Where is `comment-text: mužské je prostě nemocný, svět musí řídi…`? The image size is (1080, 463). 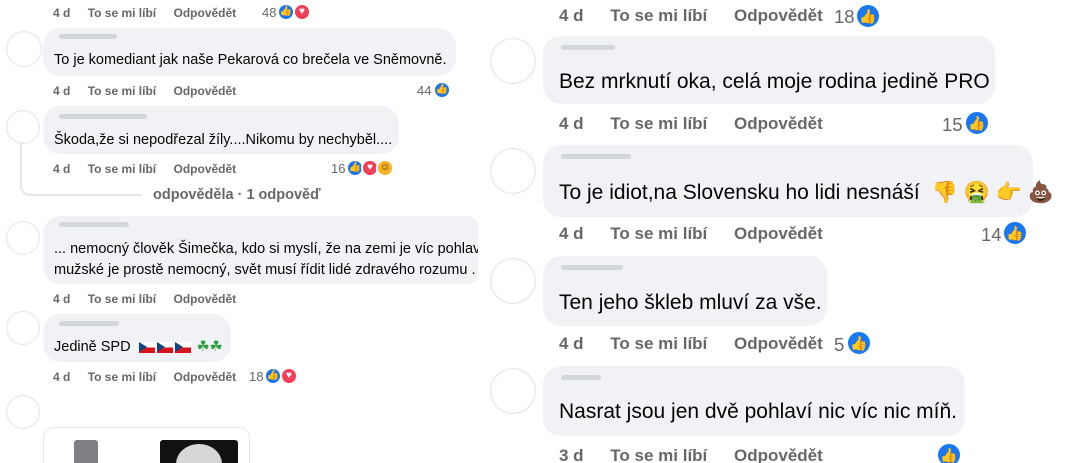
comment-text: mužské je prostě nemocný, svět musí řídi… is located at coordinates (265, 270).